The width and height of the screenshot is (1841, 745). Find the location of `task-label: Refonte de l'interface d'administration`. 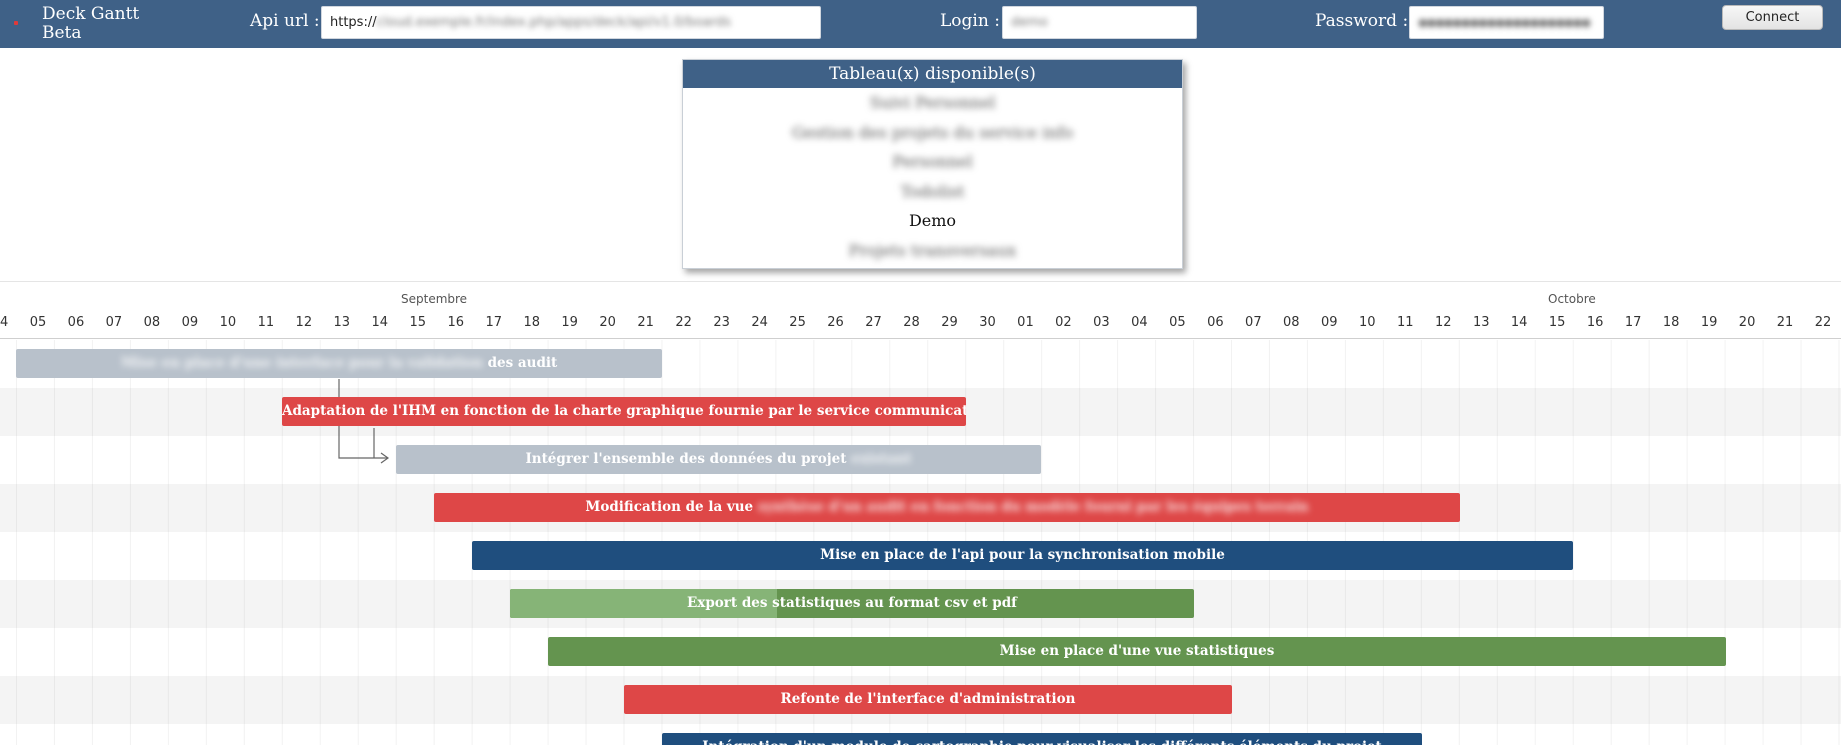

task-label: Refonte de l'interface d'administration is located at coordinates (928, 699).